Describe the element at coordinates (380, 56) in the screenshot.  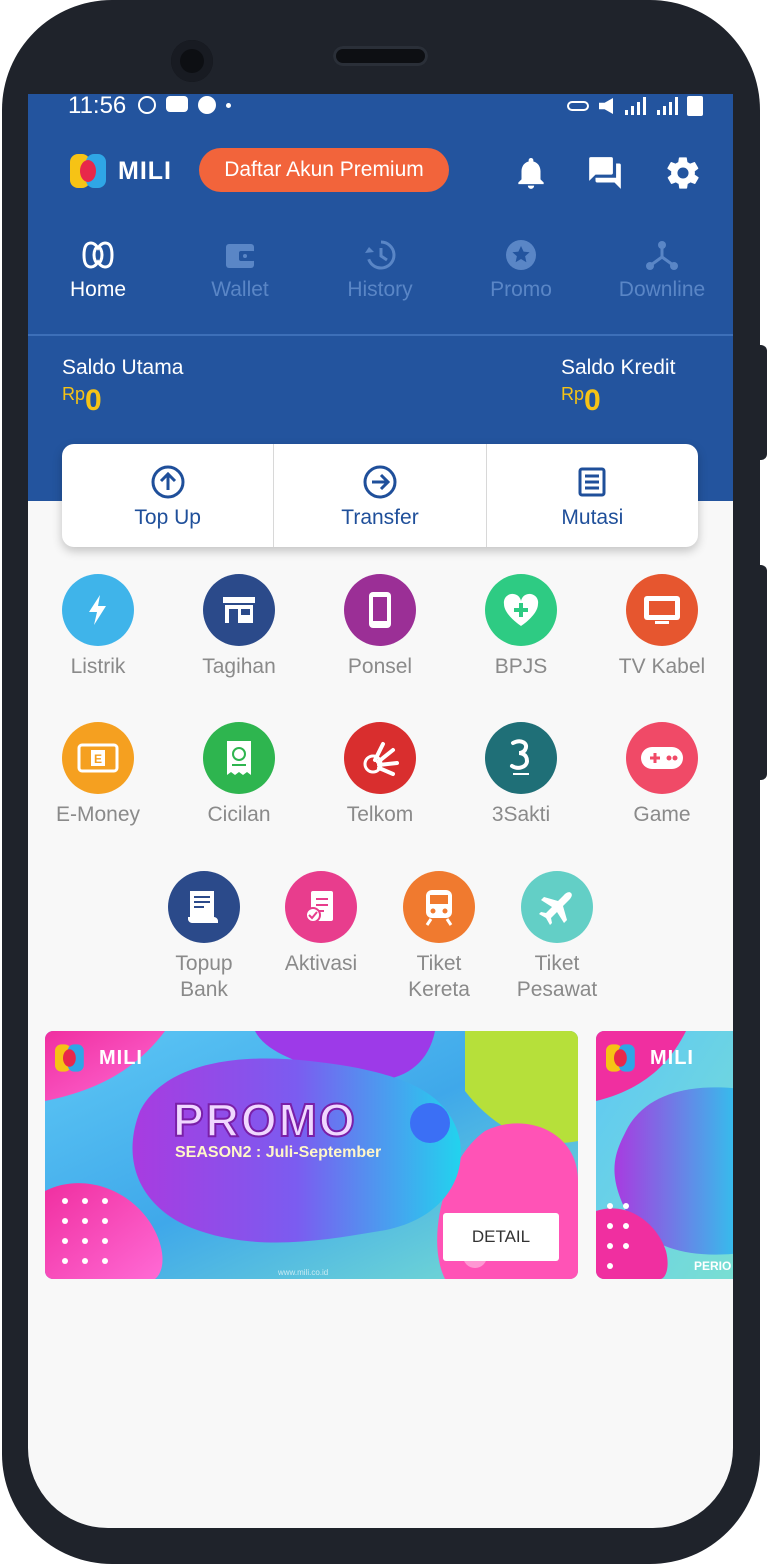
I see `earpiece-speaker` at that location.